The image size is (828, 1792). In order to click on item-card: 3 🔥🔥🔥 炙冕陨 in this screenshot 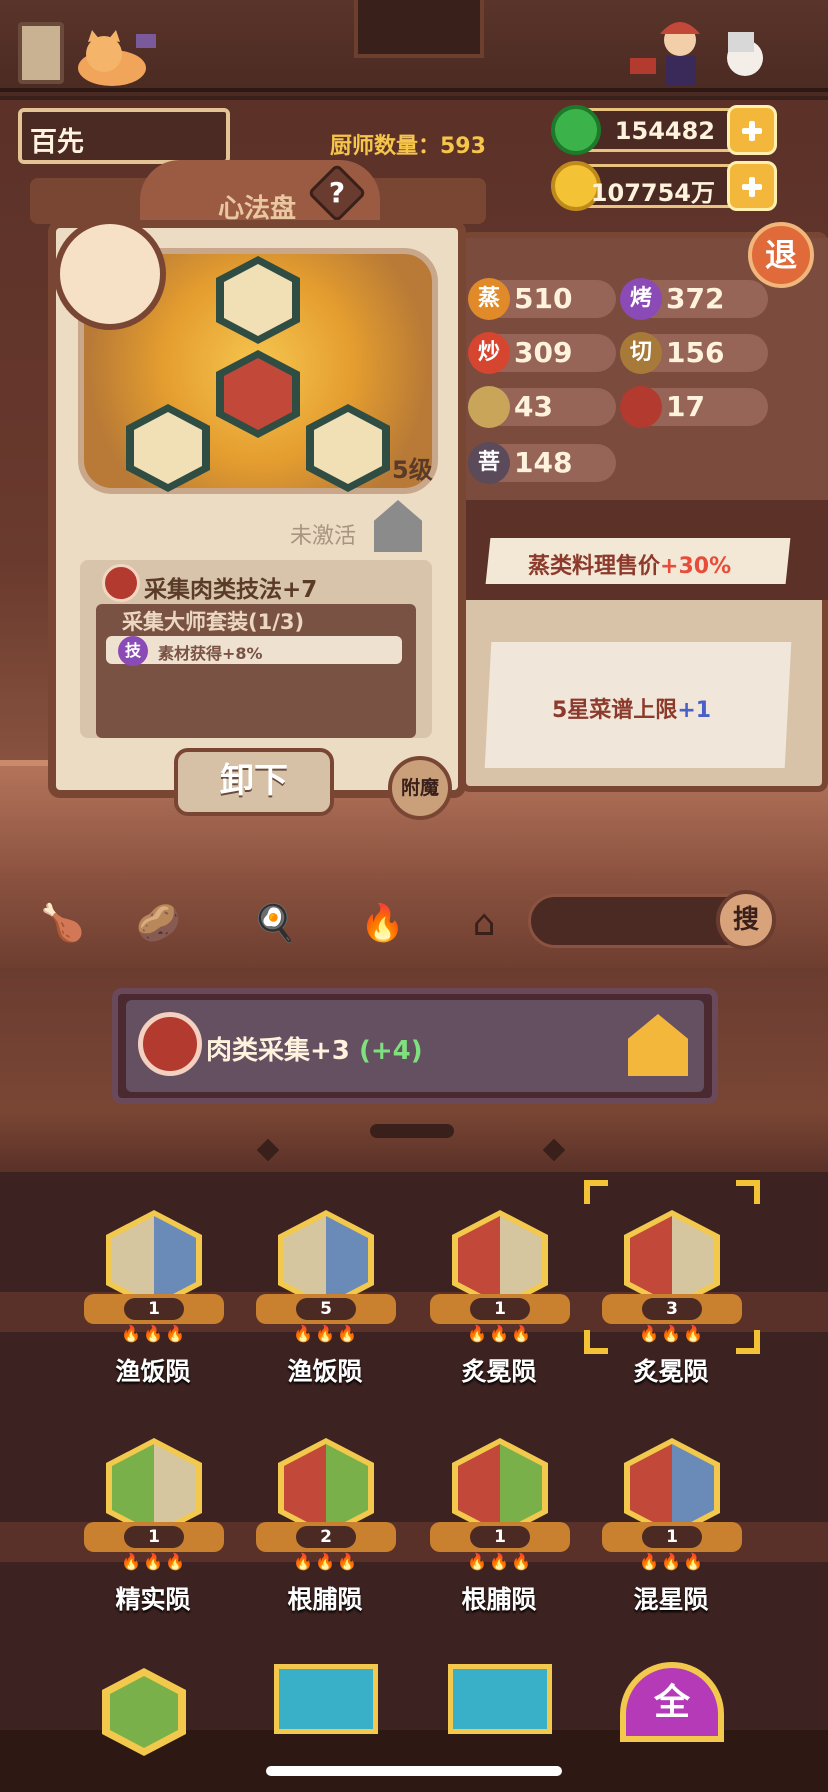, I will do `click(671, 1310)`.